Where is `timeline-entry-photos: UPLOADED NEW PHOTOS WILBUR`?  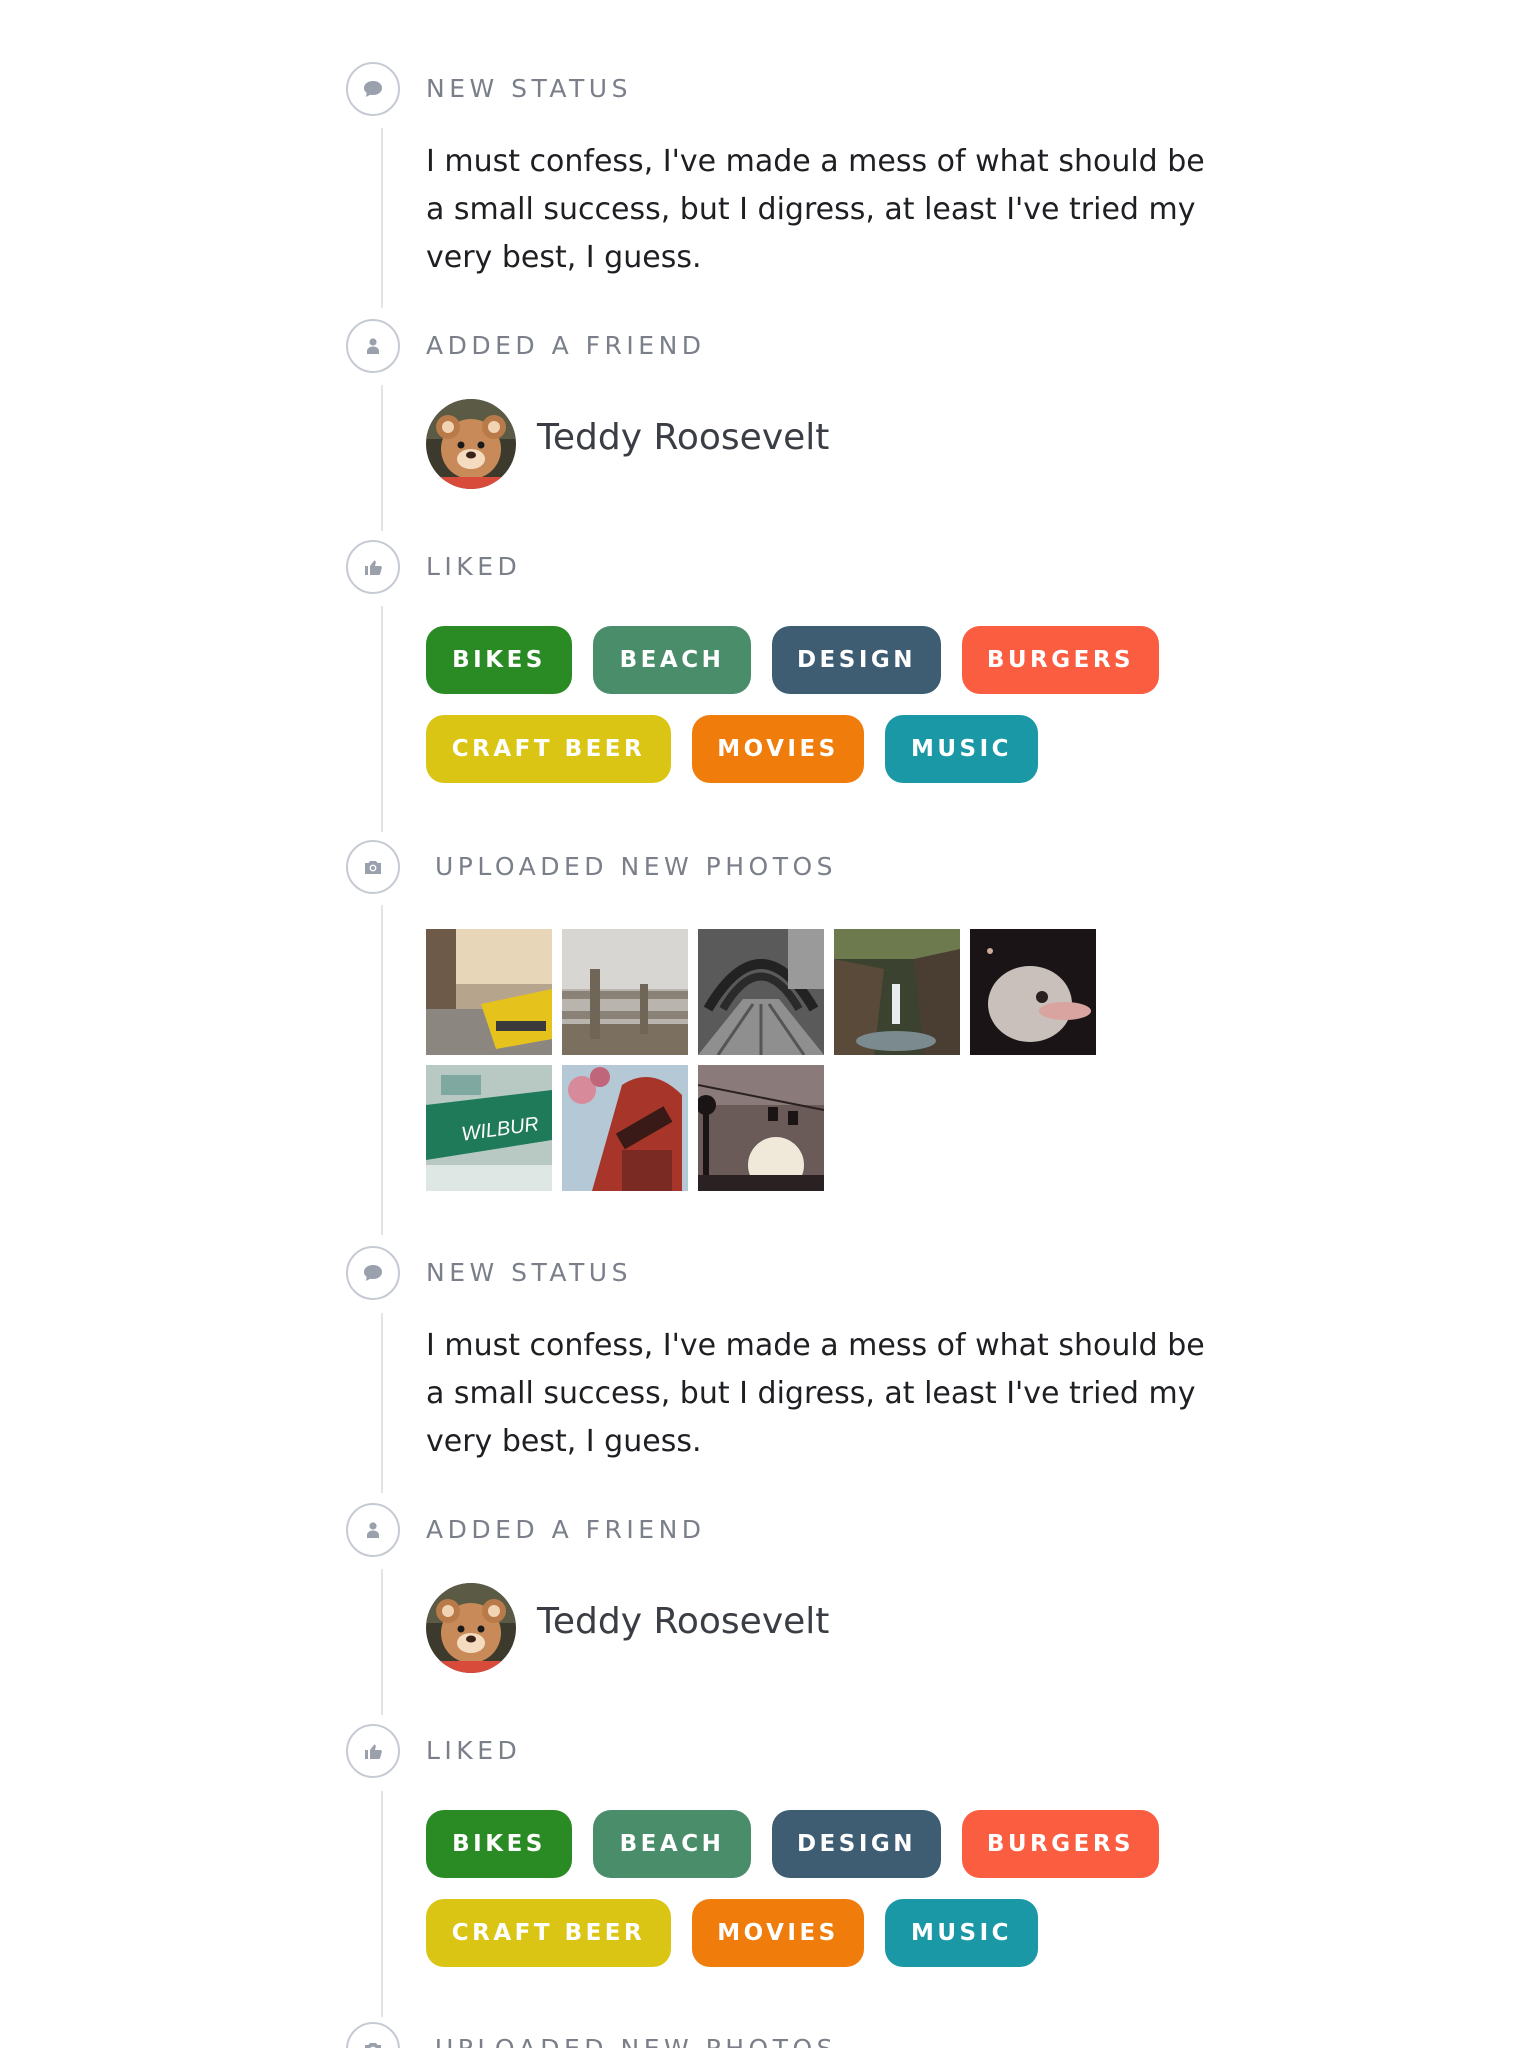
timeline-entry-photos: UPLOADED NEW PHOTOS WILBUR is located at coordinates (796, 1020).